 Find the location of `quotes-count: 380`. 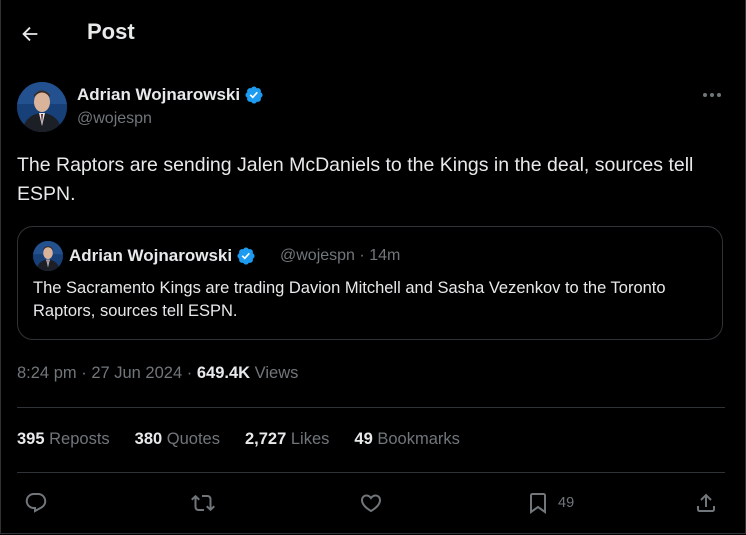

quotes-count: 380 is located at coordinates (148, 439).